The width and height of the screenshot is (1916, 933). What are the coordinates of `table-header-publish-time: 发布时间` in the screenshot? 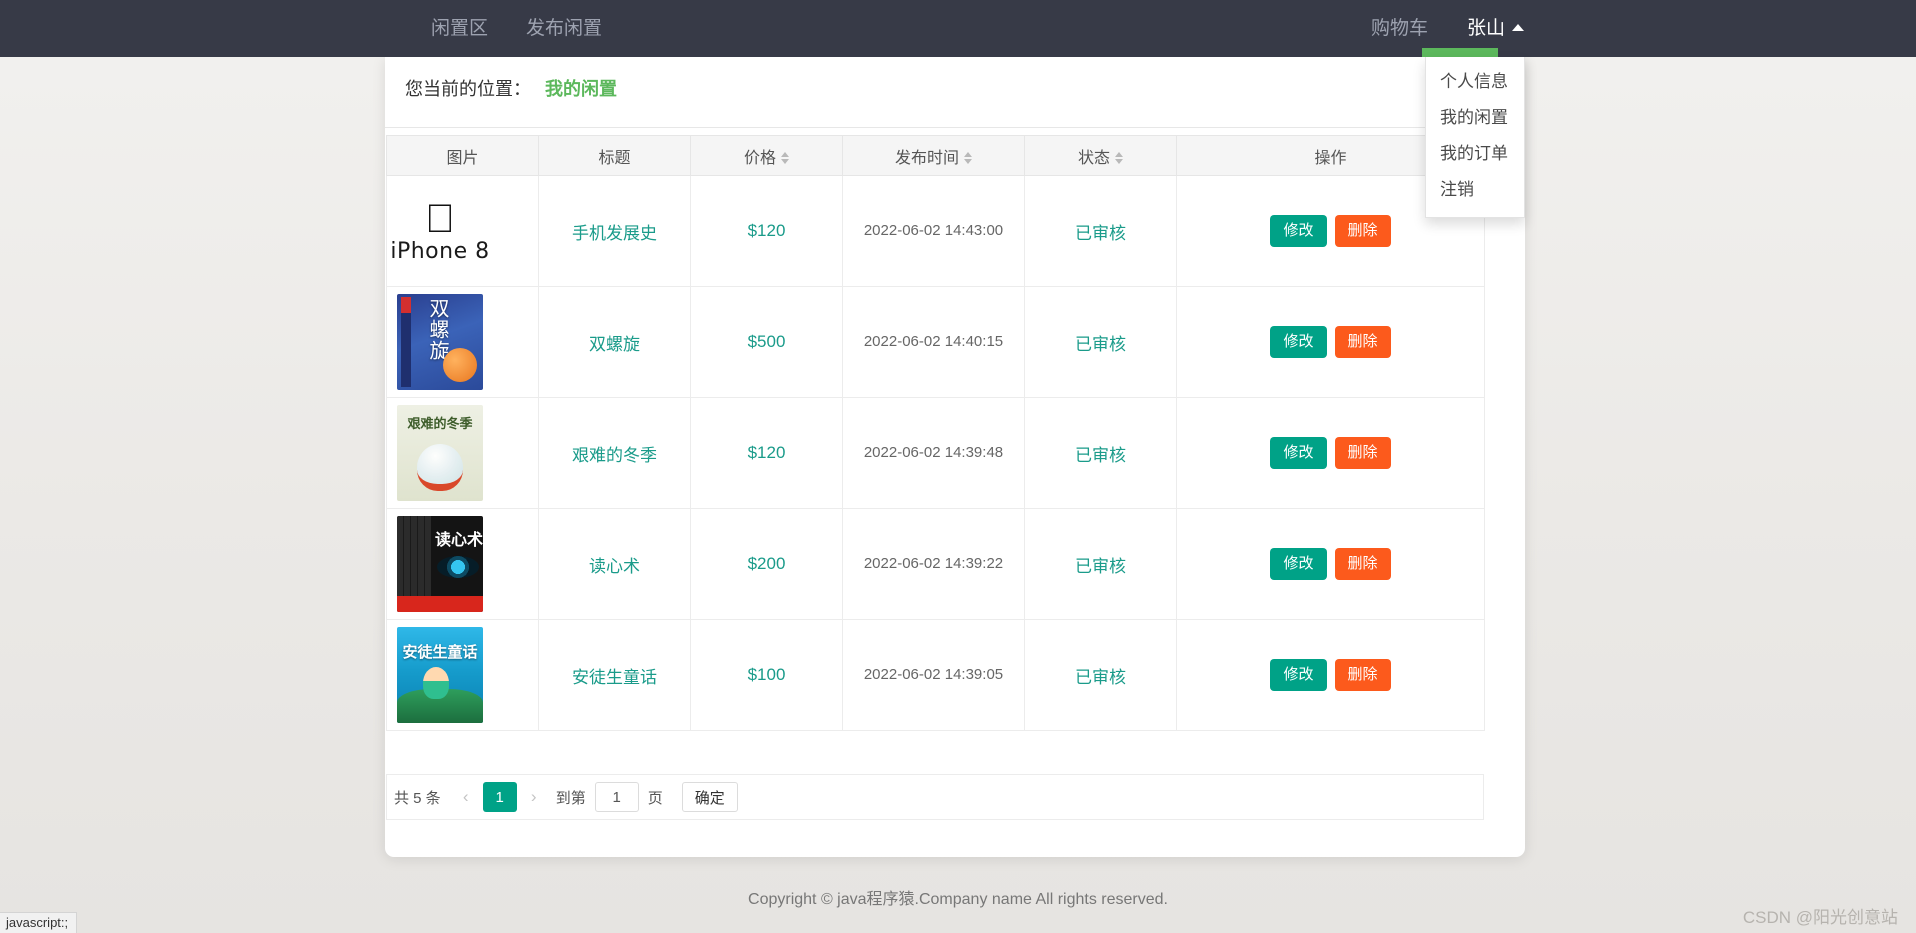 It's located at (933, 155).